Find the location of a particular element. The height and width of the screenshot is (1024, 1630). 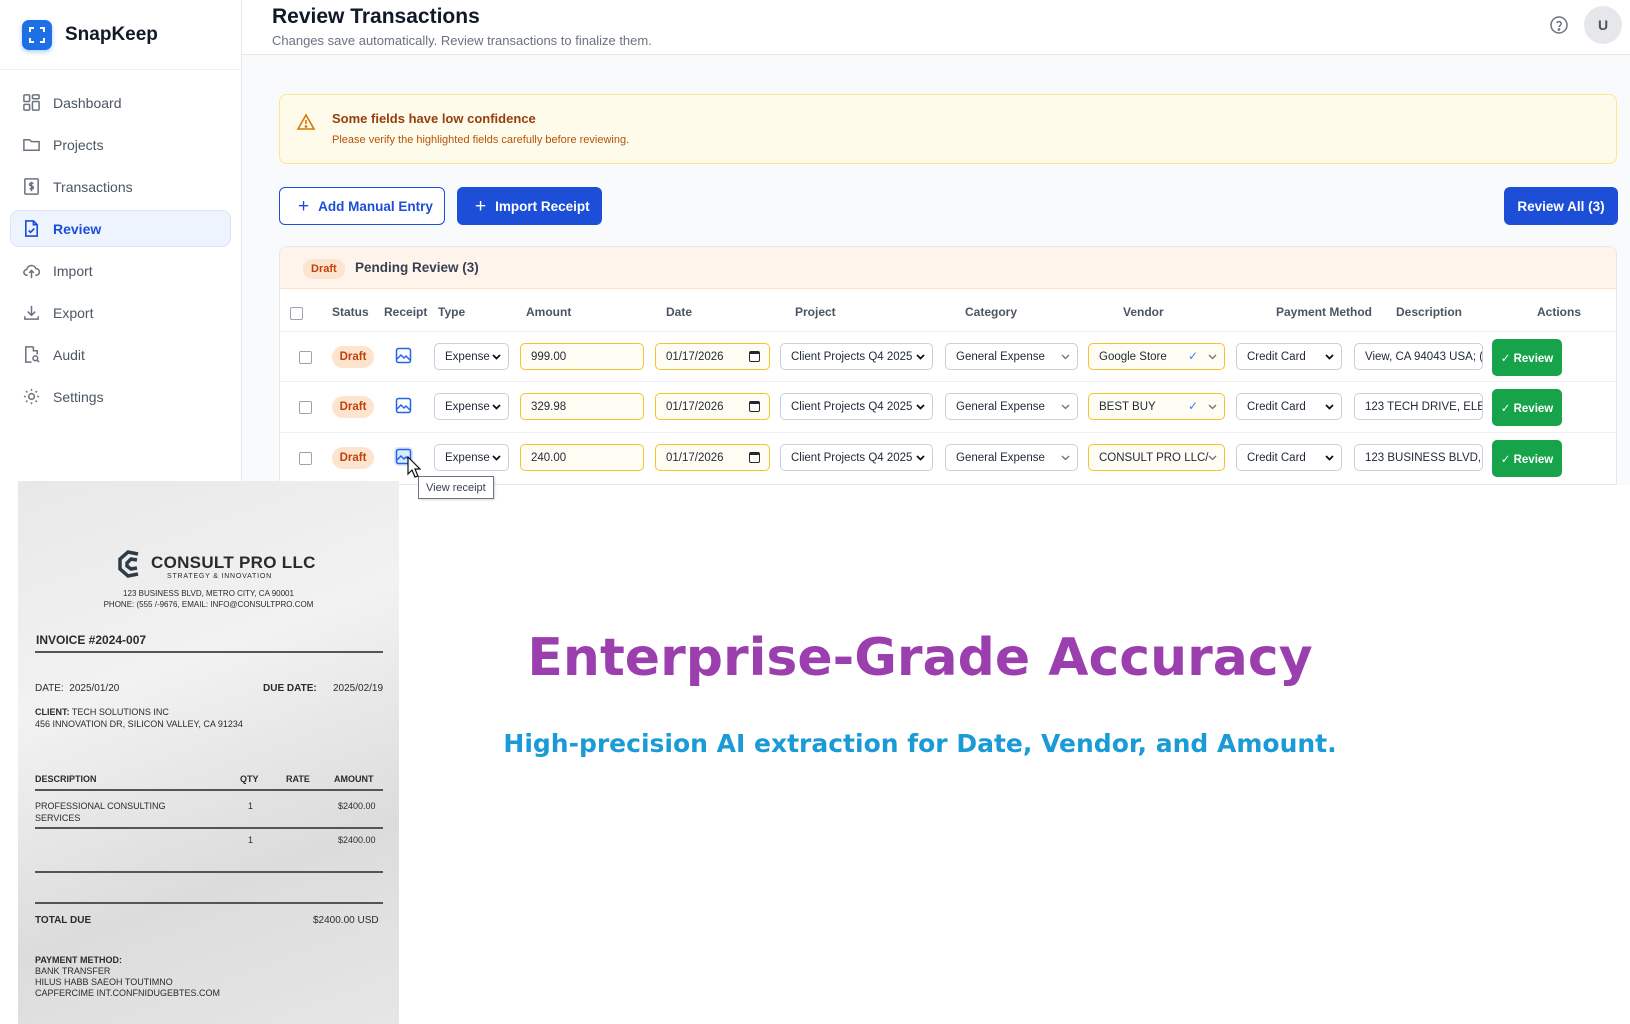

receipt-item-description-cont: SERVICES is located at coordinates (58, 818).